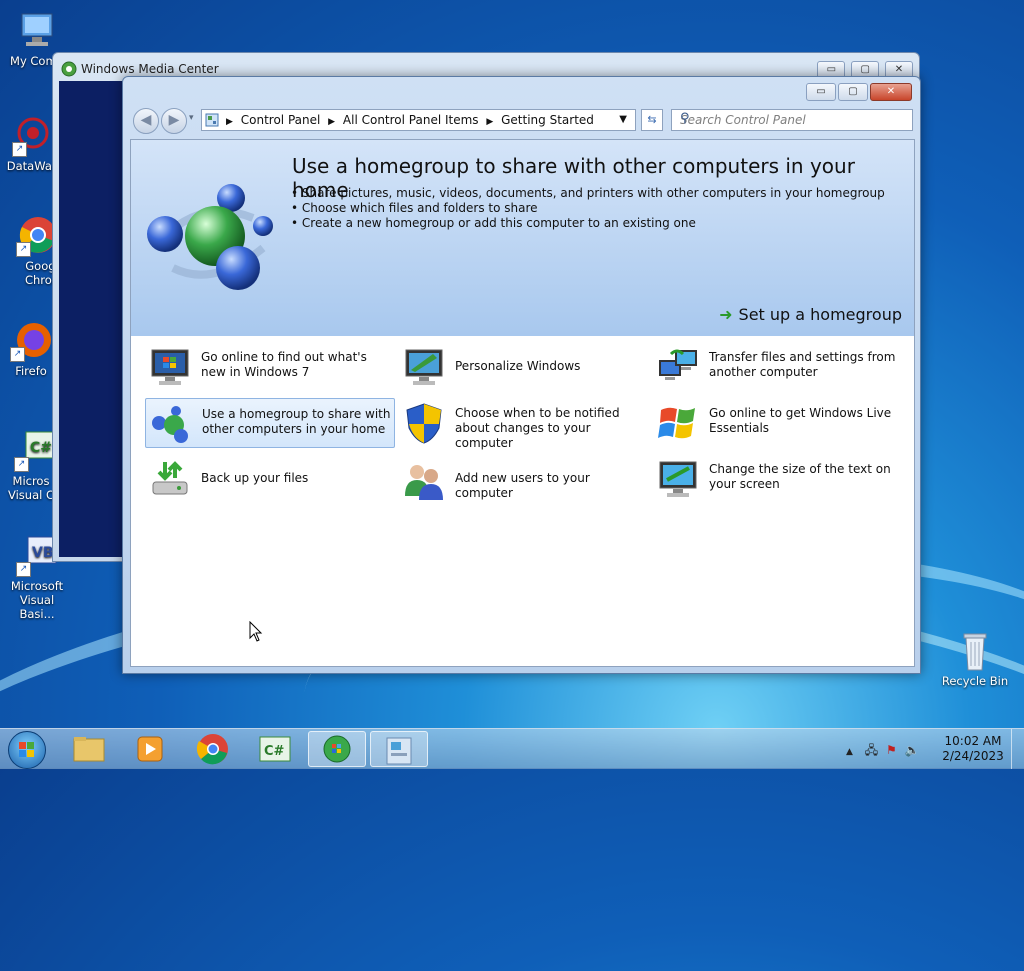 This screenshot has height=971, width=1024. What do you see at coordinates (853, 92) in the screenshot?
I see `maximize-button: ▢` at bounding box center [853, 92].